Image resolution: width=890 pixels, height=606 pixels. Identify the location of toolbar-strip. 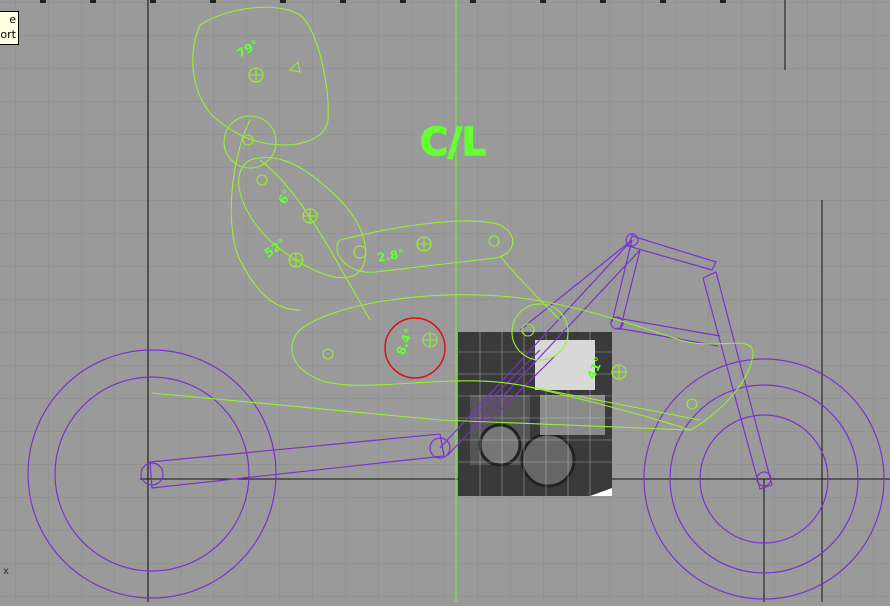
(380, 2).